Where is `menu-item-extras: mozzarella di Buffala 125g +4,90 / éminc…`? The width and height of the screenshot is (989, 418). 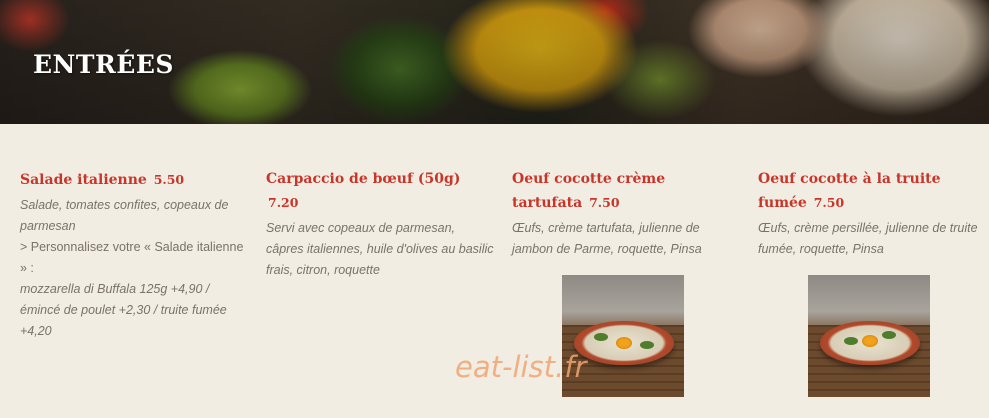 menu-item-extras: mozzarella di Buffala 125g +4,90 / éminc… is located at coordinates (123, 310).